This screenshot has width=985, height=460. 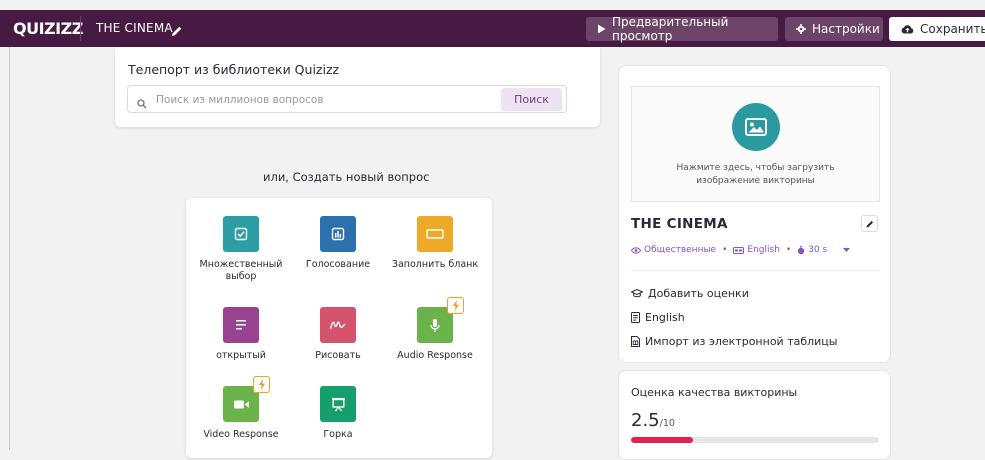 I want to click on quiz-title: THE CINEMA, so click(x=134, y=28).